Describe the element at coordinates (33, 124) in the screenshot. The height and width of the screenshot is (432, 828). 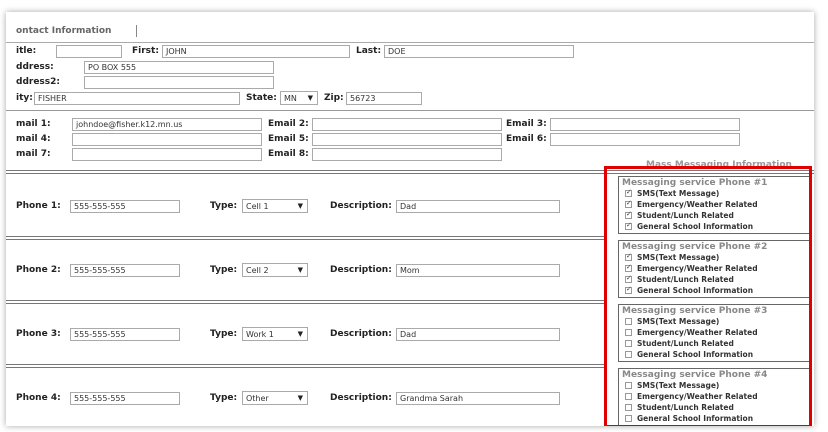
I see `email1-label: mail 1:` at that location.